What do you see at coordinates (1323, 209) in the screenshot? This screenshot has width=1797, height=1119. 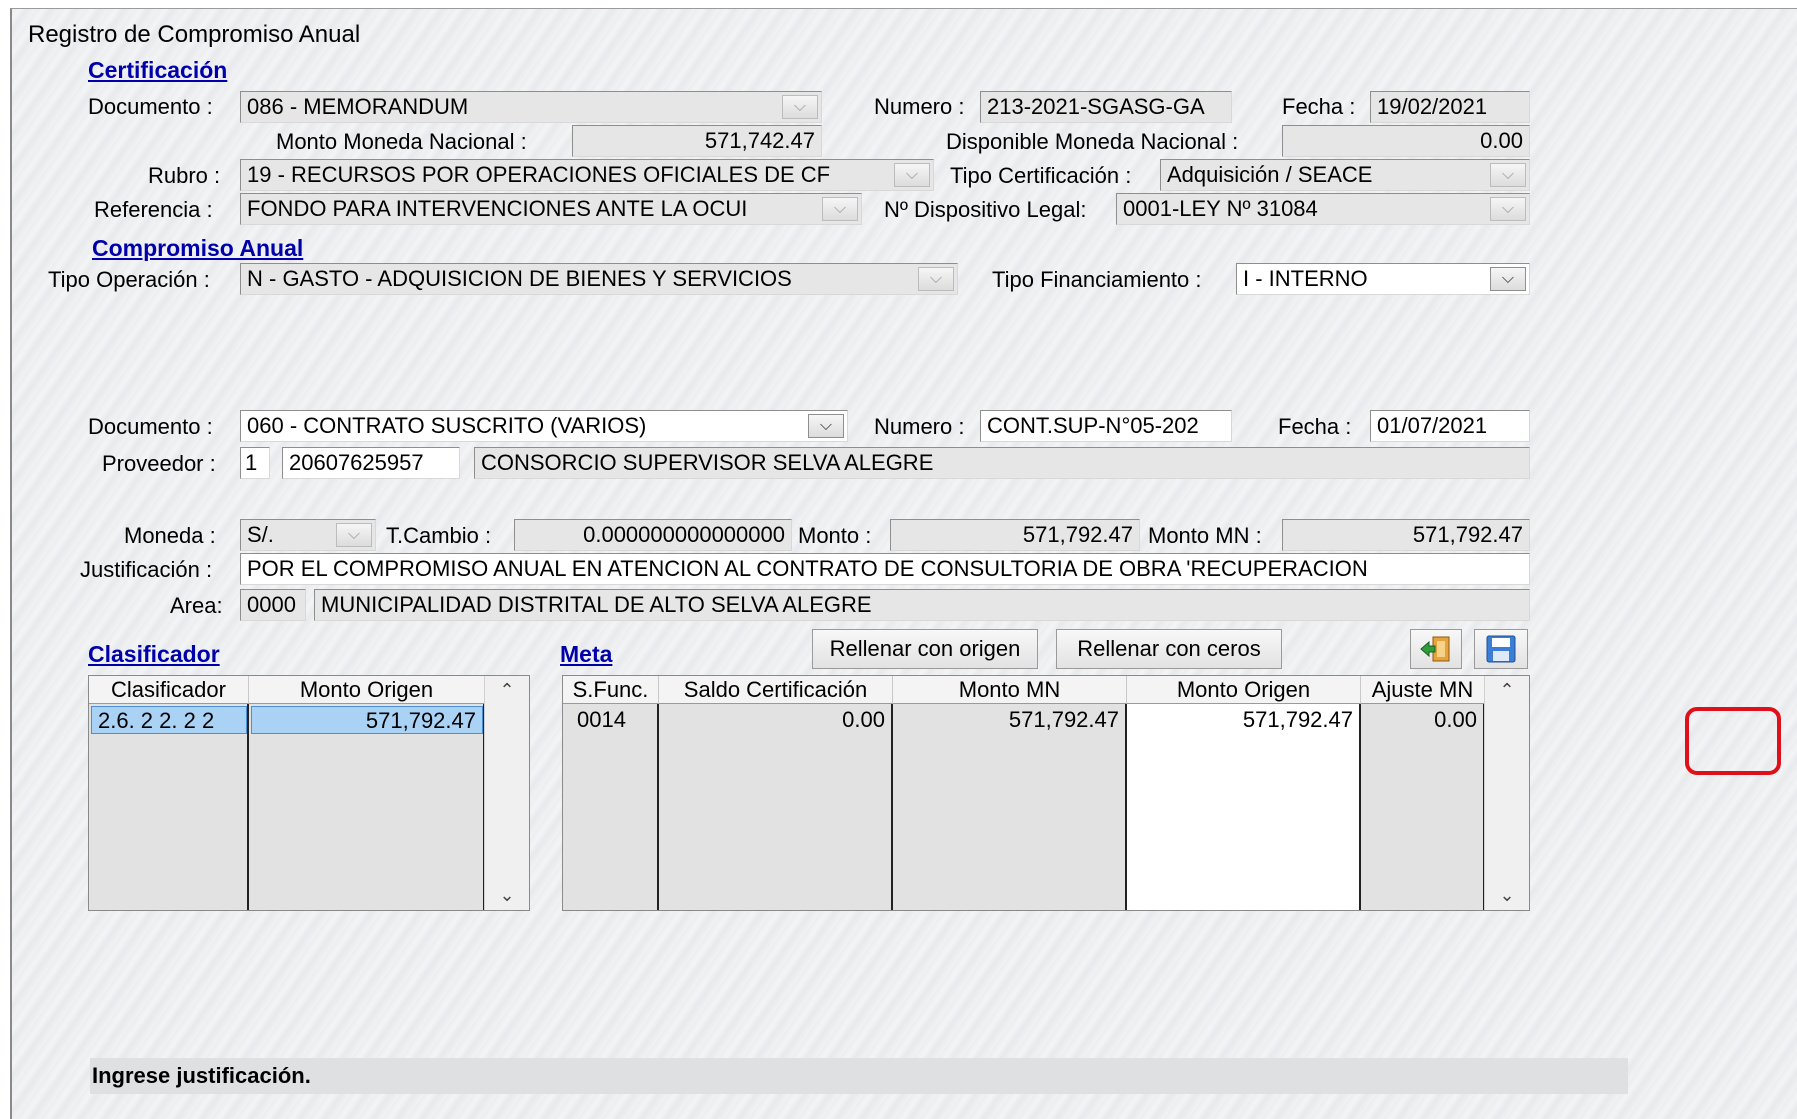 I see `cert-dispositivo-combo: 0001-LEY Nº 31084 ⌵` at bounding box center [1323, 209].